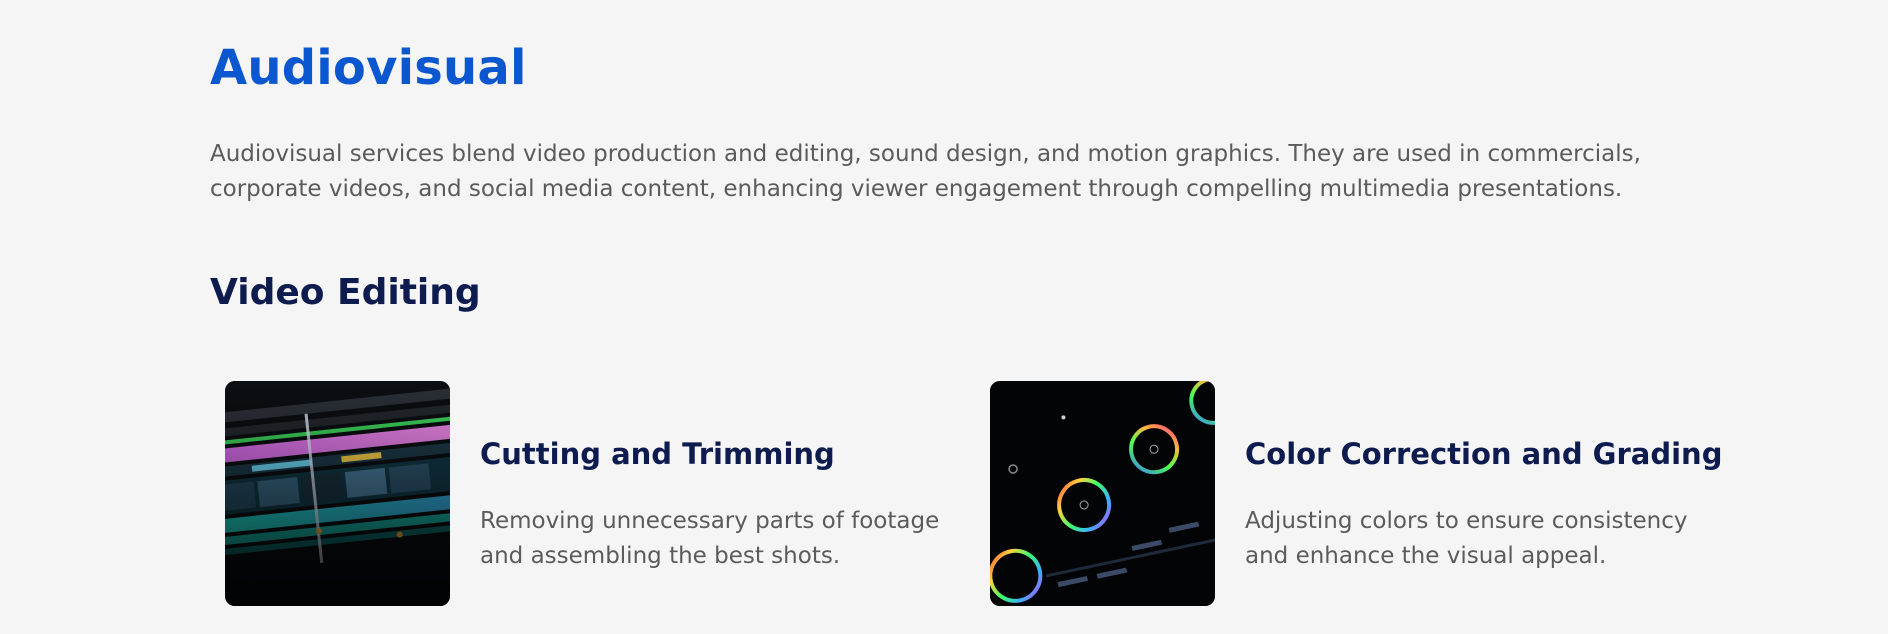  I want to click on subsection-title: Video Editing, so click(345, 292).